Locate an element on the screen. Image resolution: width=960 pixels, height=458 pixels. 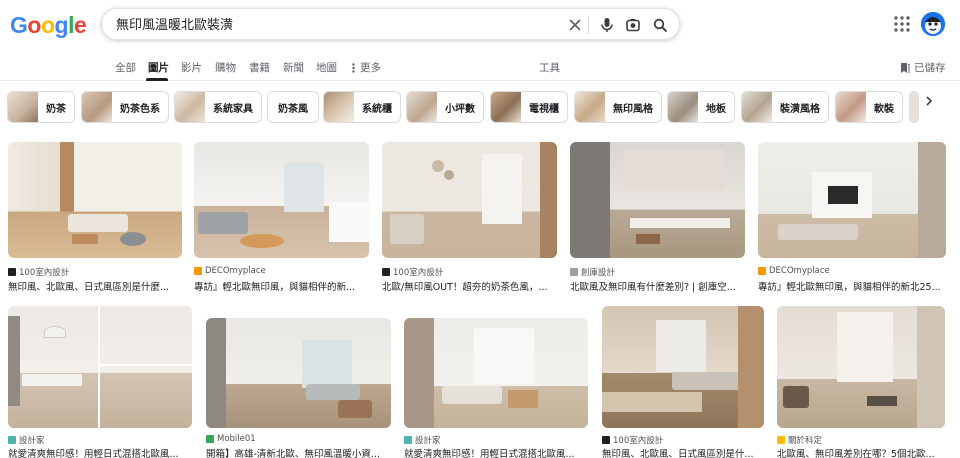
chip-item: 奶茶色系 is located at coordinates (125, 107).